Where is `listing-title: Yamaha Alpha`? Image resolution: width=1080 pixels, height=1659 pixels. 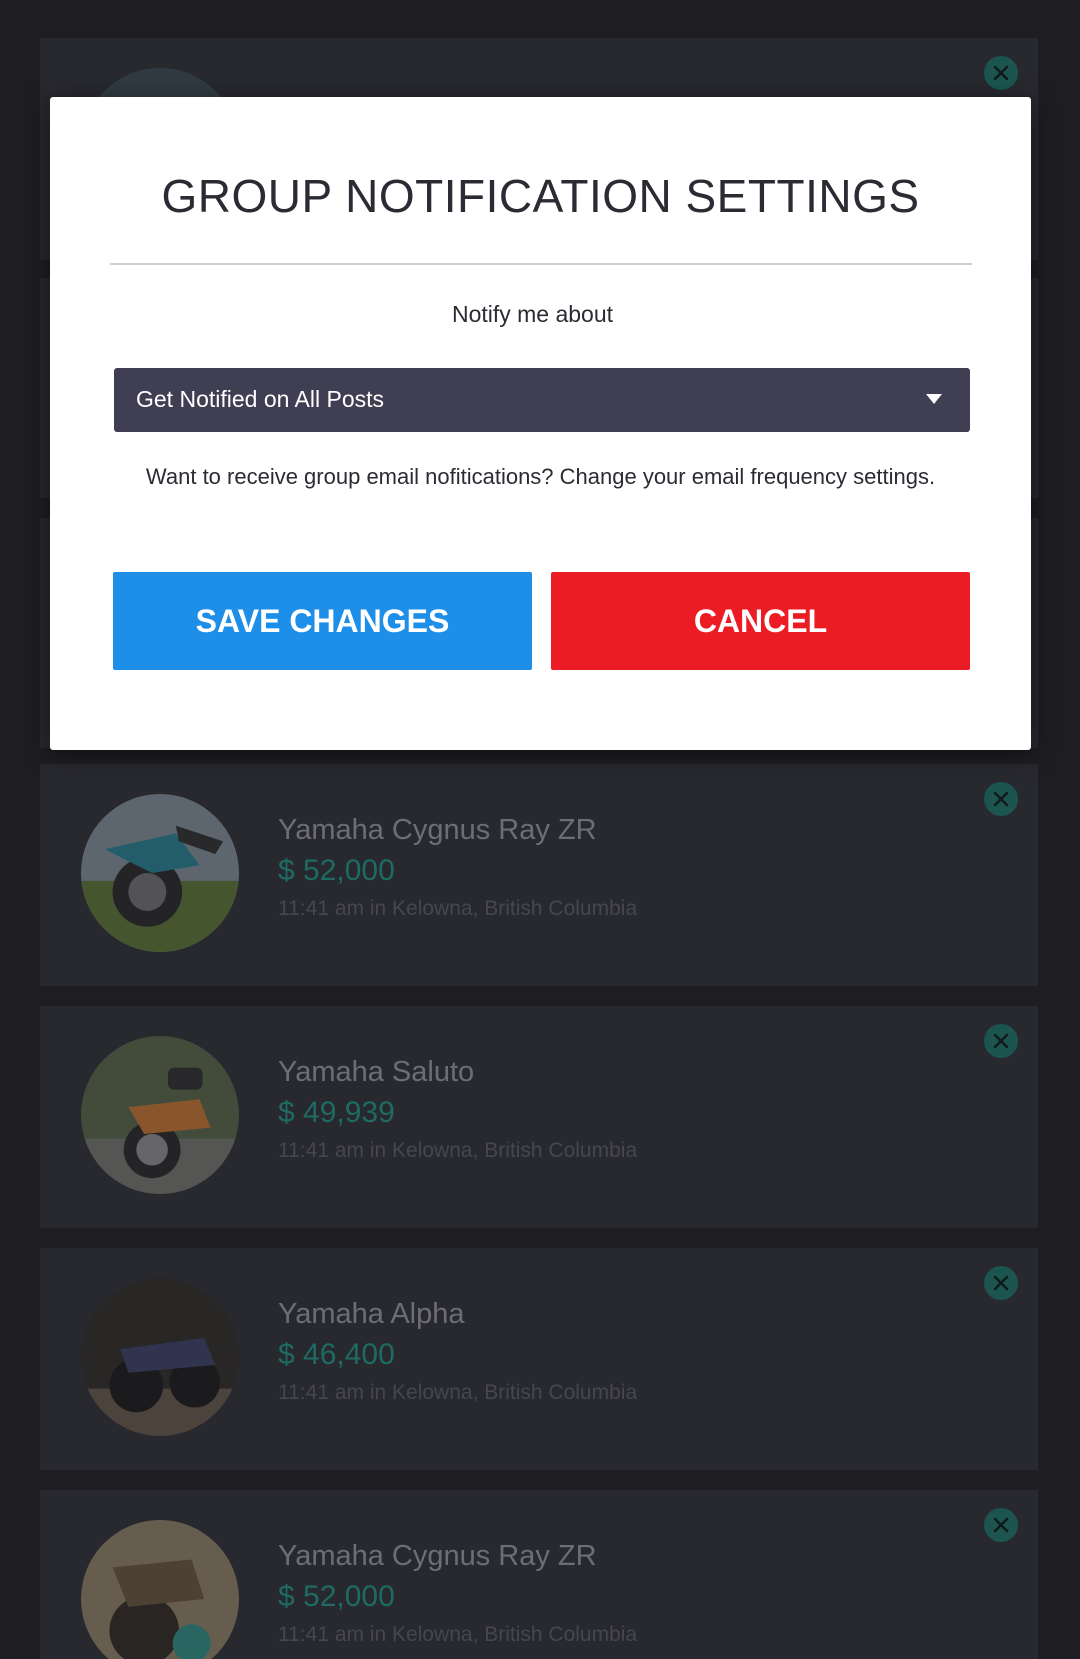 listing-title: Yamaha Alpha is located at coordinates (371, 1314).